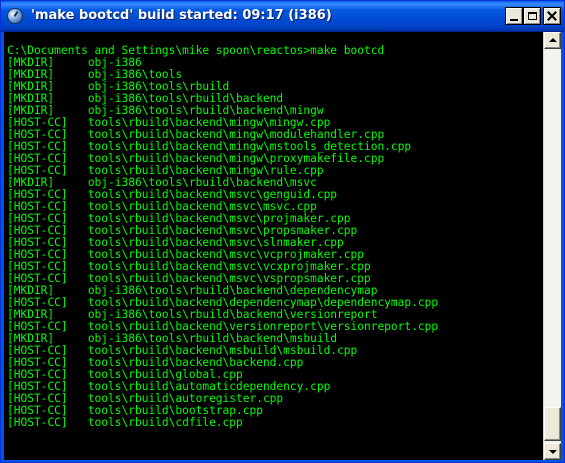 The width and height of the screenshot is (565, 463). I want to click on maximize-icon, so click(532, 16).